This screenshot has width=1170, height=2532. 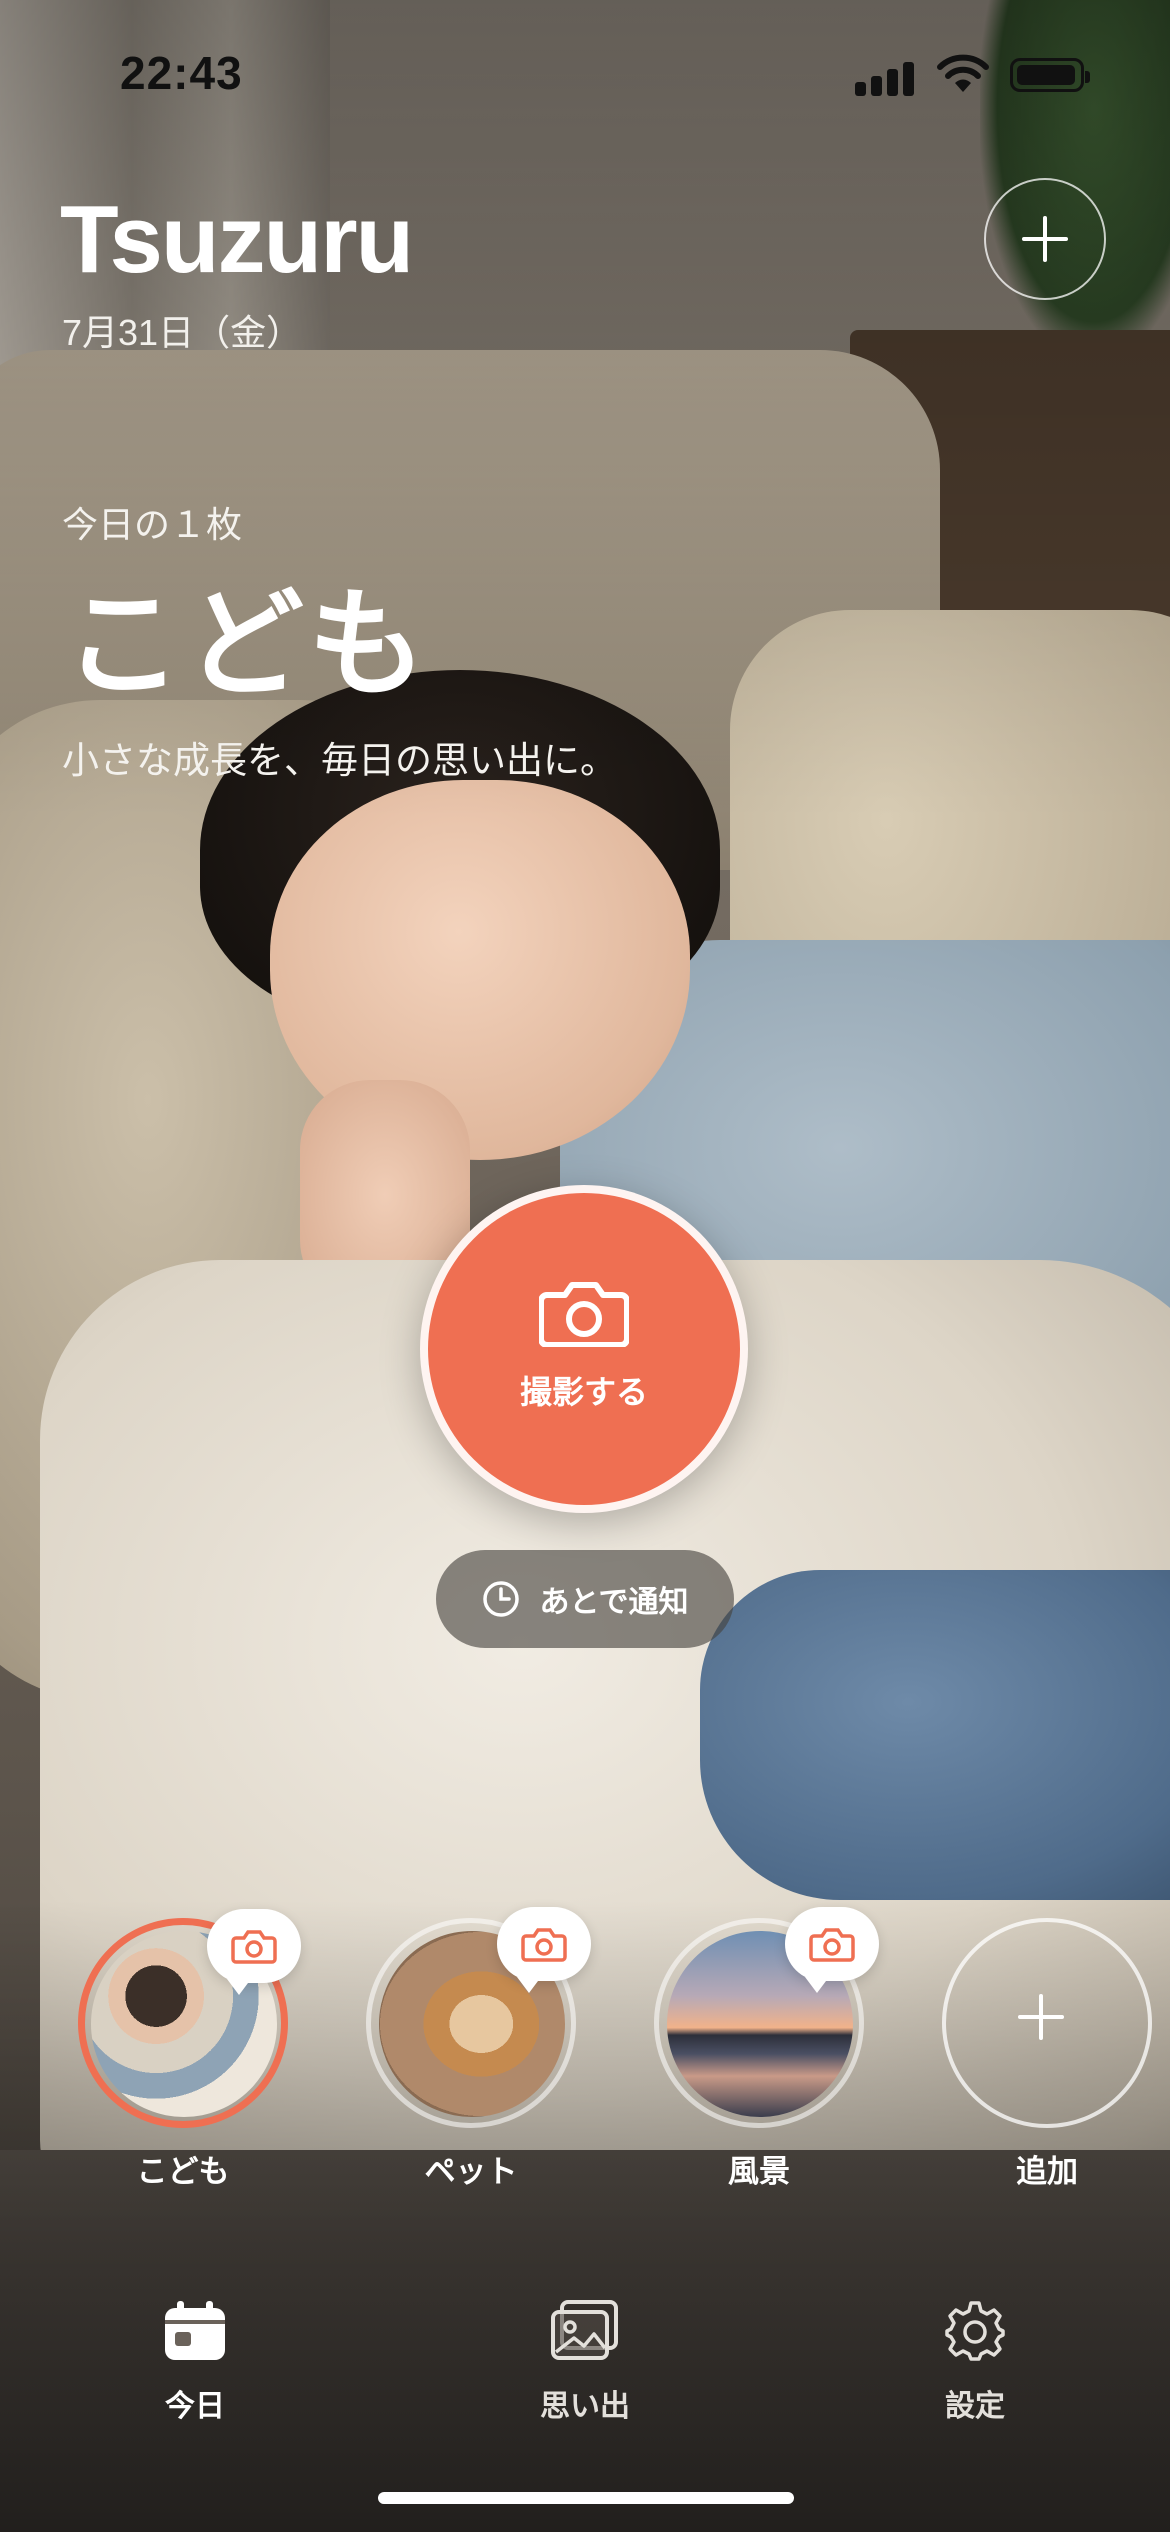 What do you see at coordinates (759, 2171) in the screenshot?
I see `category-name: 風景` at bounding box center [759, 2171].